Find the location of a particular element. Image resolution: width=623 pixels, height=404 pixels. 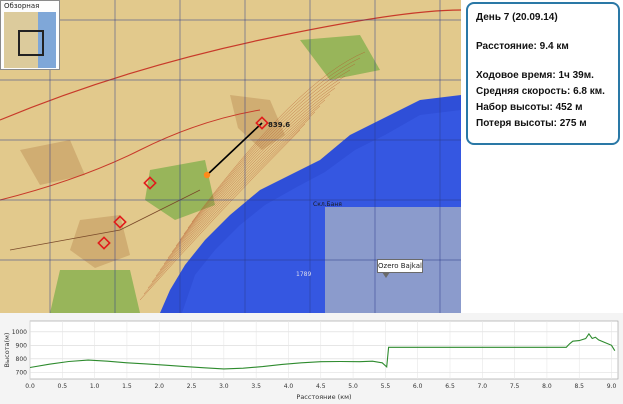

y-tick-label: 800 is located at coordinates (22, 359).